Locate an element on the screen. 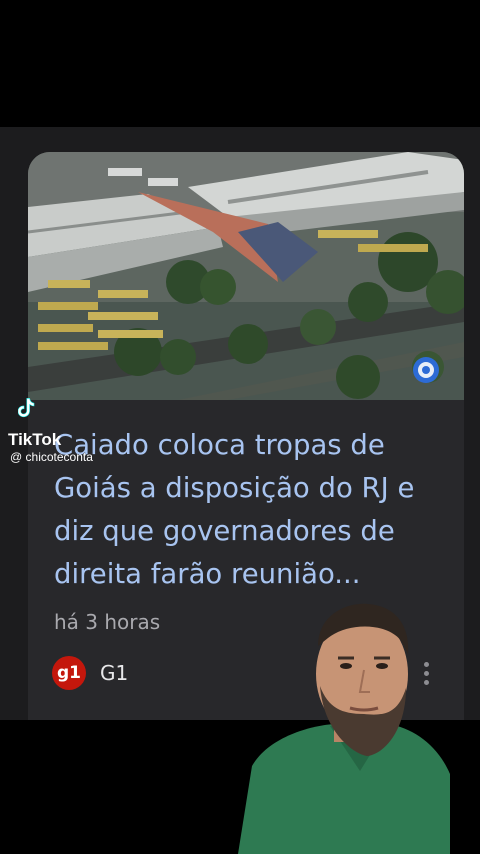  g1-logo-icon: g1 is located at coordinates (69, 673).